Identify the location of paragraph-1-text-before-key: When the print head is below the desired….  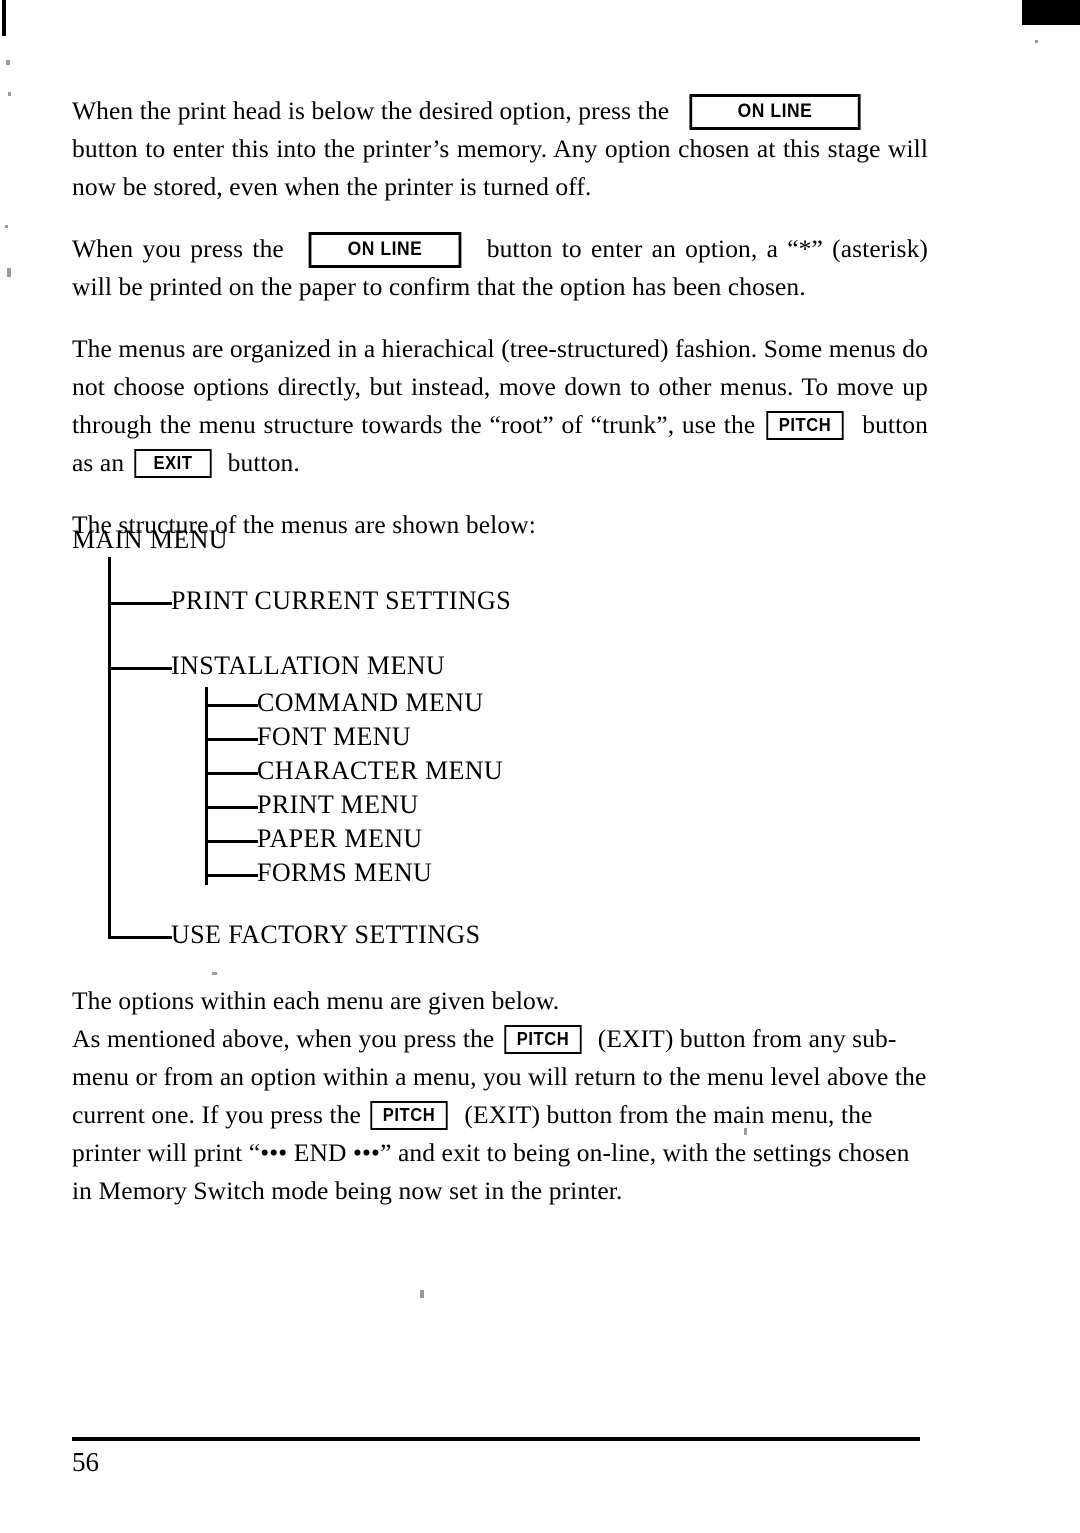
(371, 110).